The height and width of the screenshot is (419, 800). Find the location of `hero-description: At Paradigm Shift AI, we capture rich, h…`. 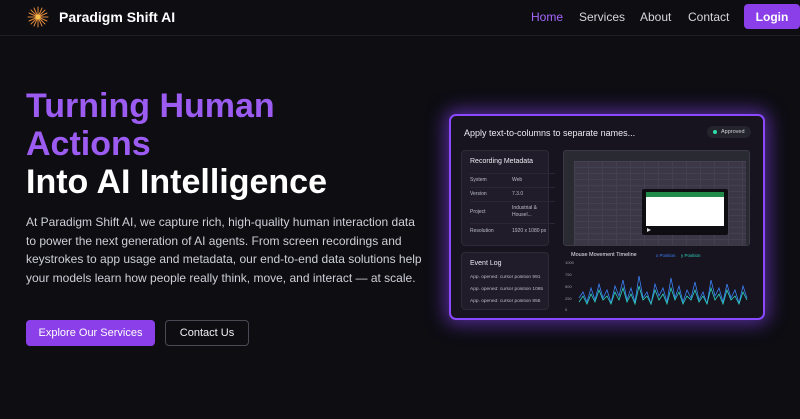

hero-description: At Paradigm Shift AI, we capture rich, h… is located at coordinates (224, 250).